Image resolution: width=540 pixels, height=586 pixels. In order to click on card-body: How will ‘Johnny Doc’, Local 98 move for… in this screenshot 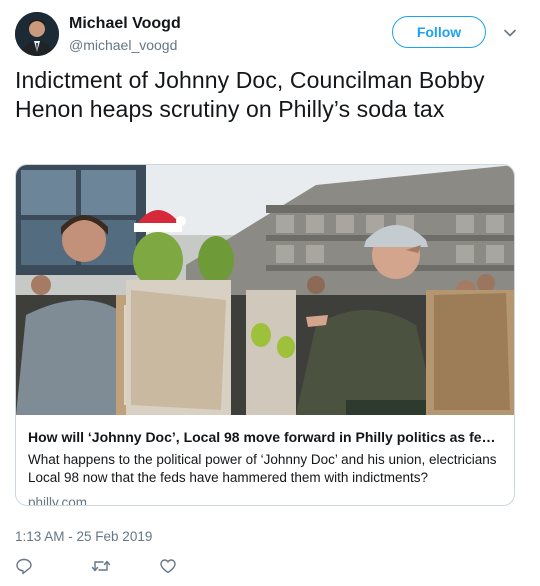, I will do `click(266, 467)`.